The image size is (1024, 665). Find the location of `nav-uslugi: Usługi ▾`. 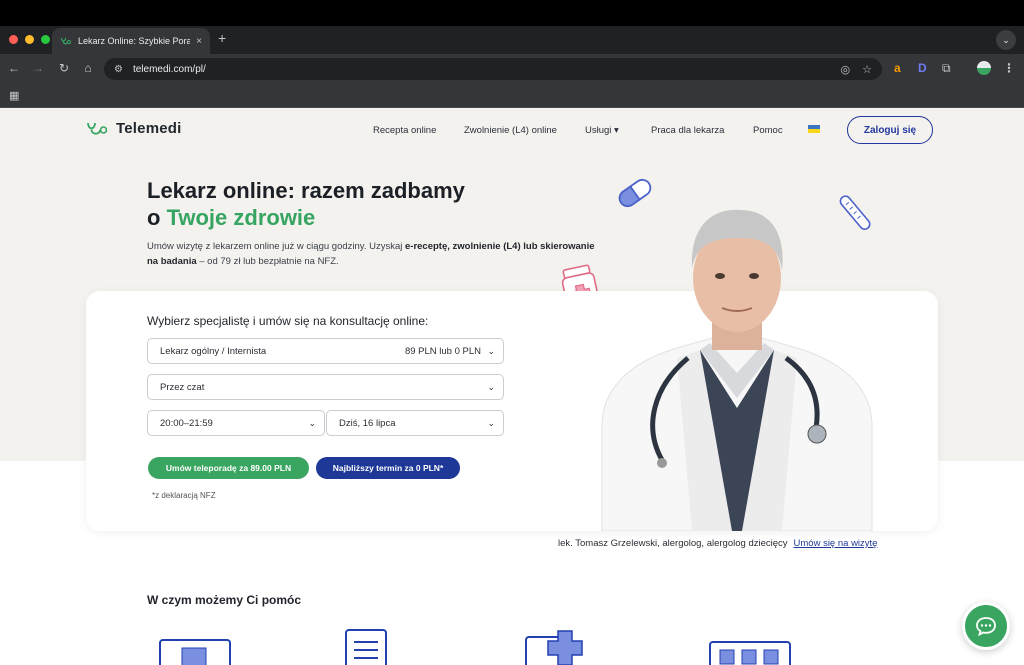

nav-uslugi: Usługi ▾ is located at coordinates (602, 130).